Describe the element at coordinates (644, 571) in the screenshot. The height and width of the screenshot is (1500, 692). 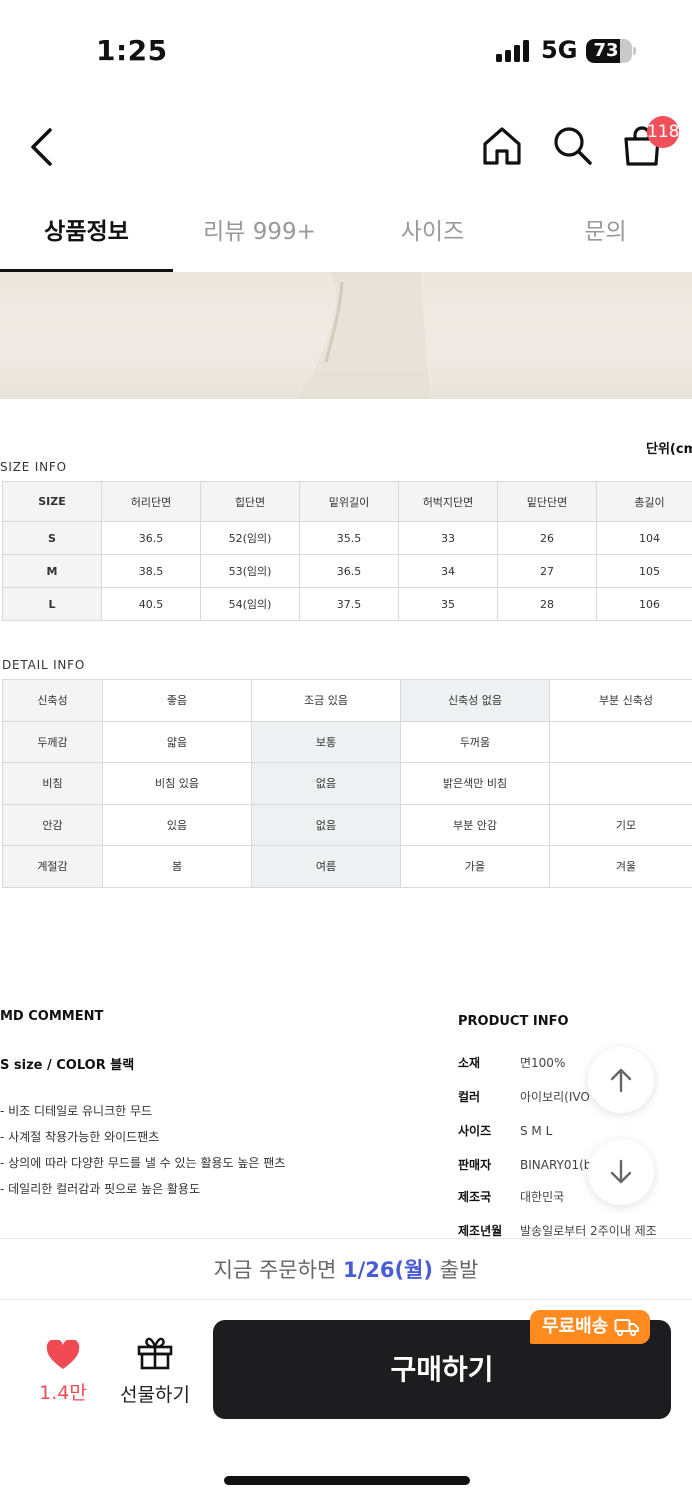
I see `table-cell: 105` at that location.